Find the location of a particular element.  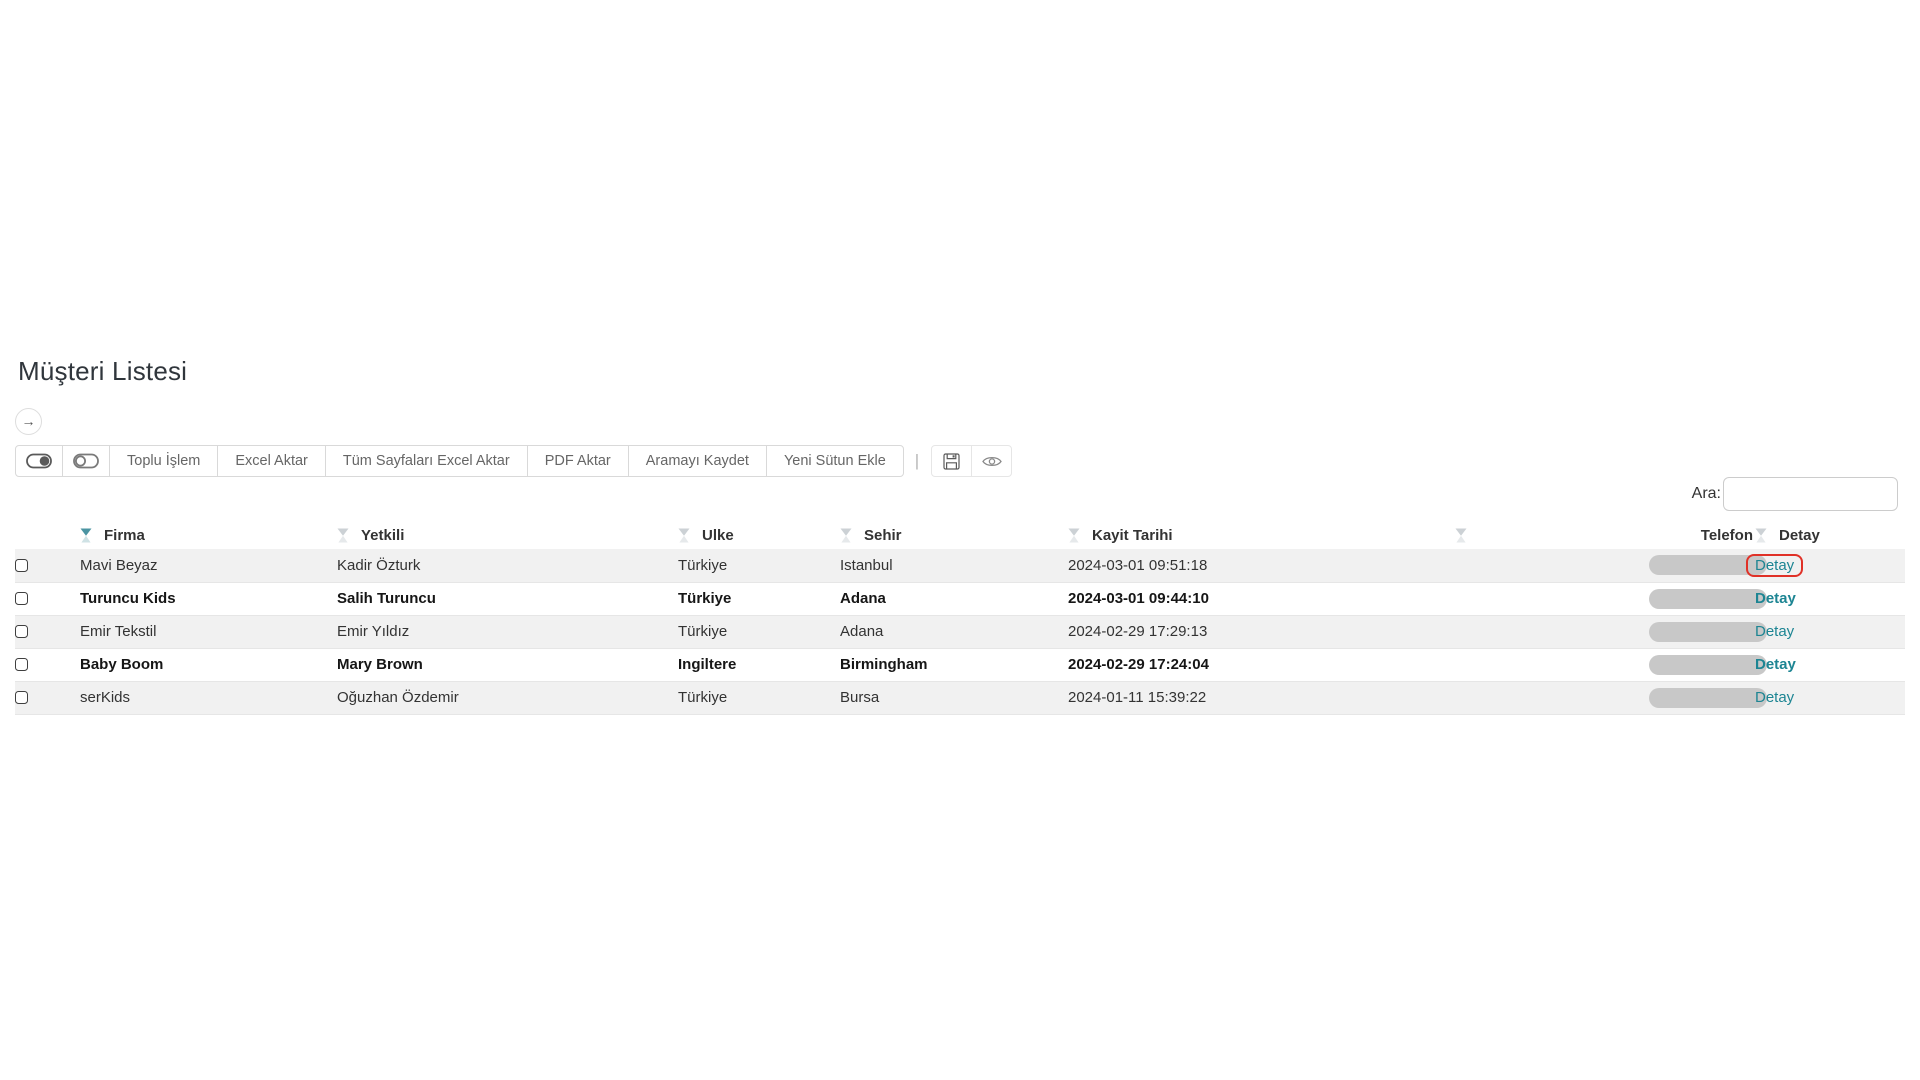

toggle-on-button is located at coordinates (39, 461).